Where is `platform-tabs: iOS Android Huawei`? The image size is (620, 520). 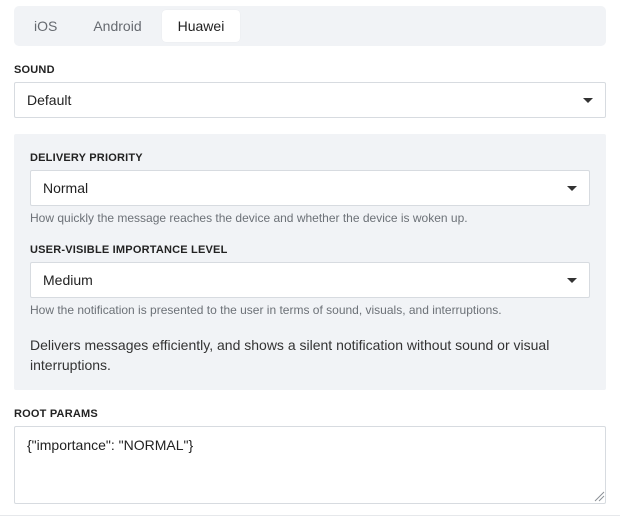 platform-tabs: iOS Android Huawei is located at coordinates (310, 26).